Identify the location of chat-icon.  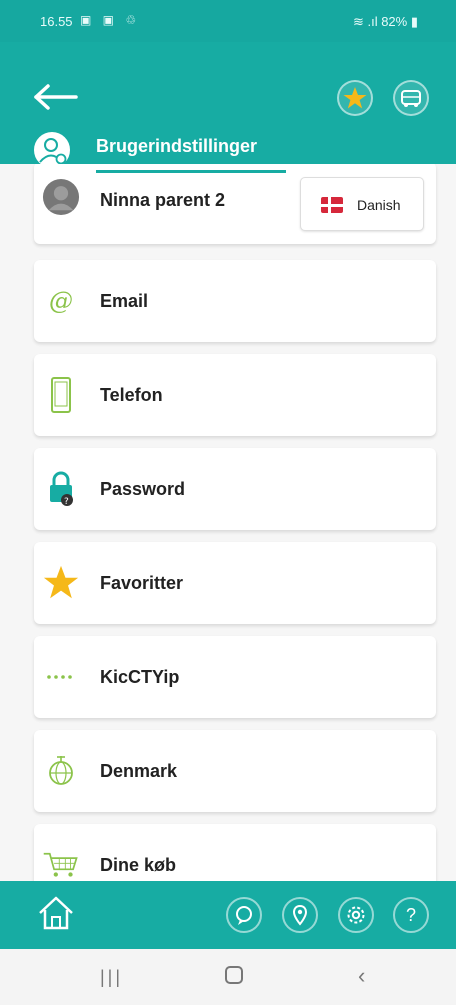
(244, 915).